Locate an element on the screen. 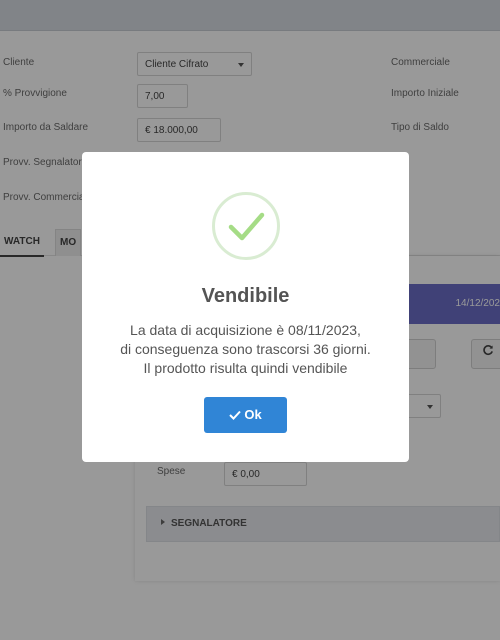 Image resolution: width=500 pixels, height=640 pixels. check-icon is located at coordinates (235, 415).